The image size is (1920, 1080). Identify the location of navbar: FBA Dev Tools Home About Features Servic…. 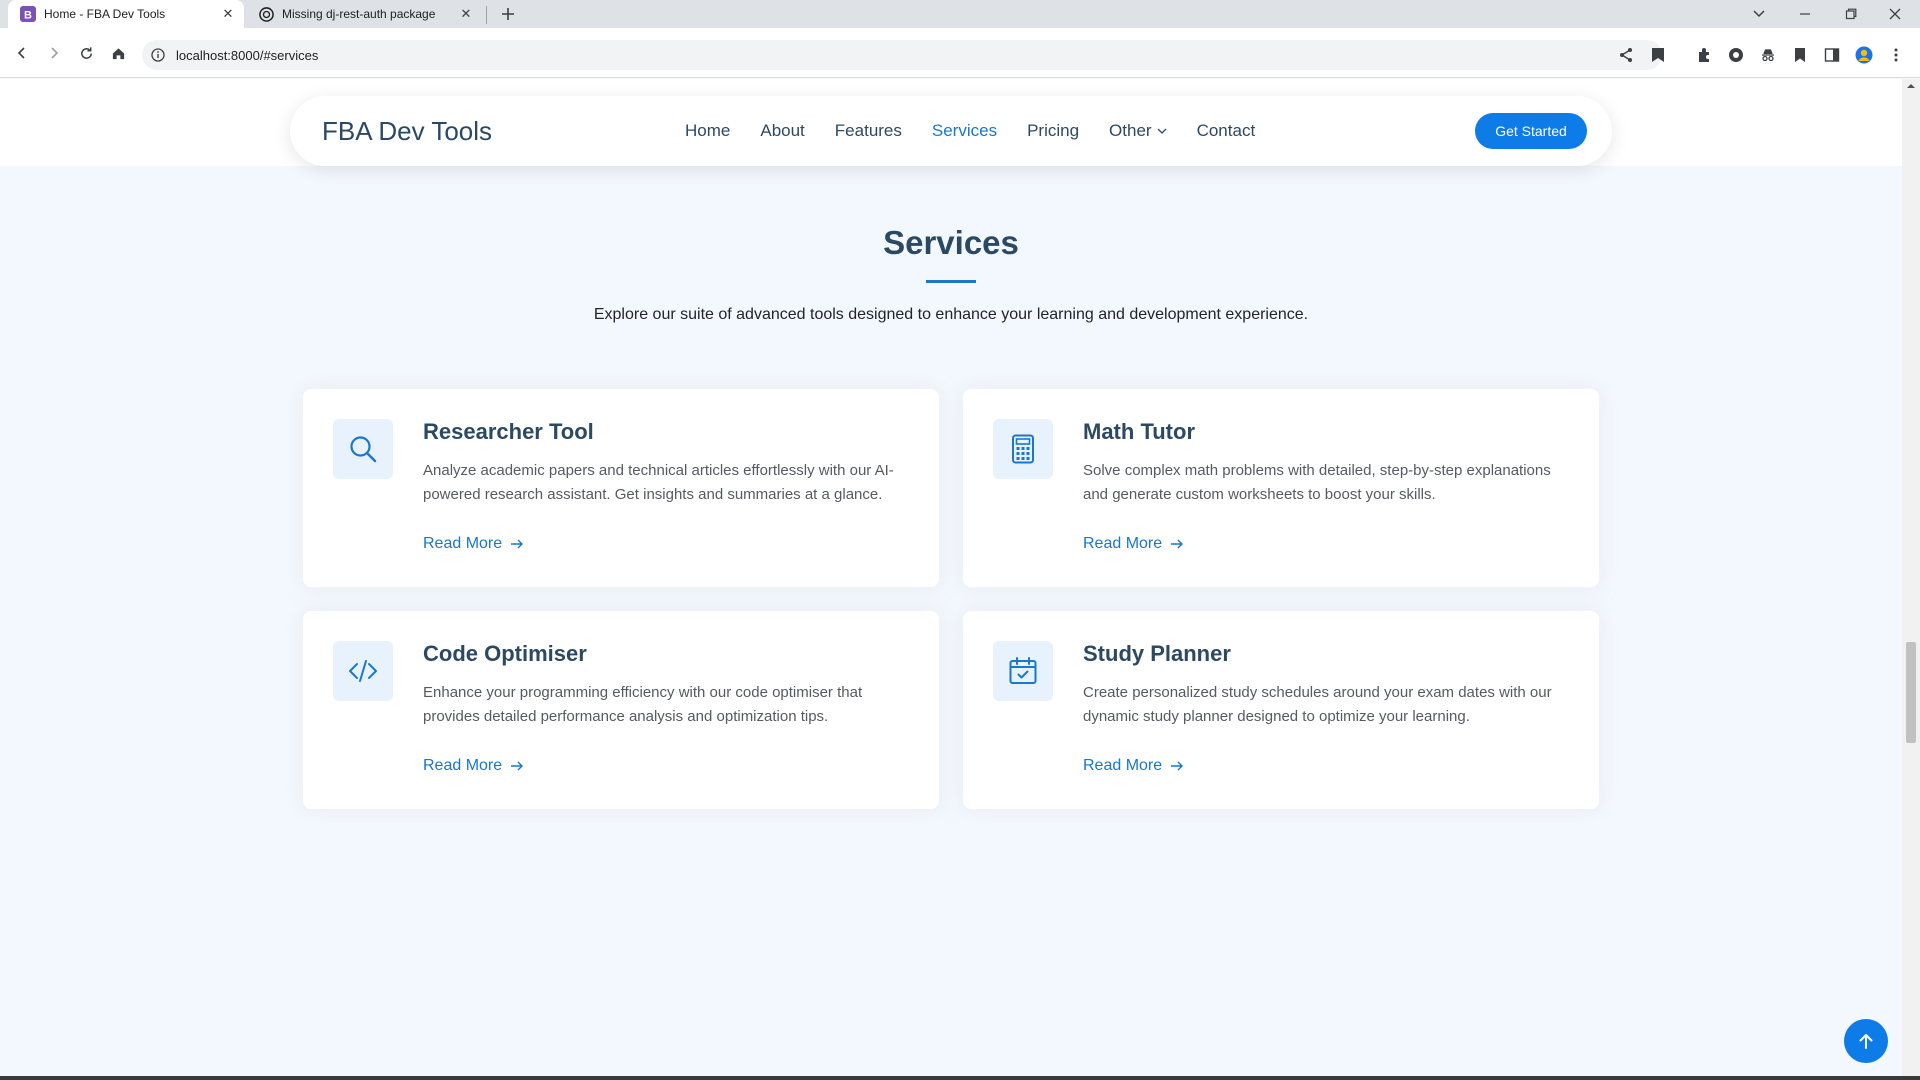
(951, 131).